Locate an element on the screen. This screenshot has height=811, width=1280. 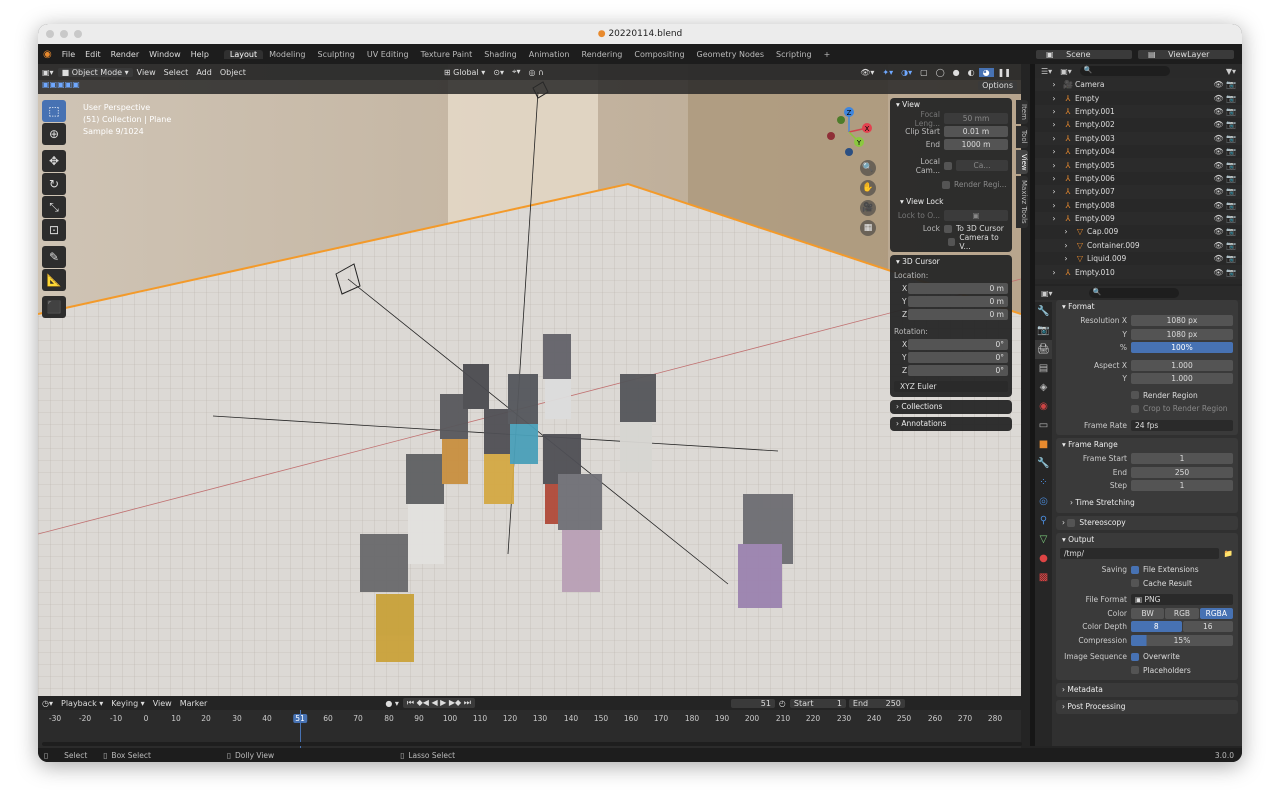
pause-render-icon: ❚❚ is located at coordinates (1004, 72).